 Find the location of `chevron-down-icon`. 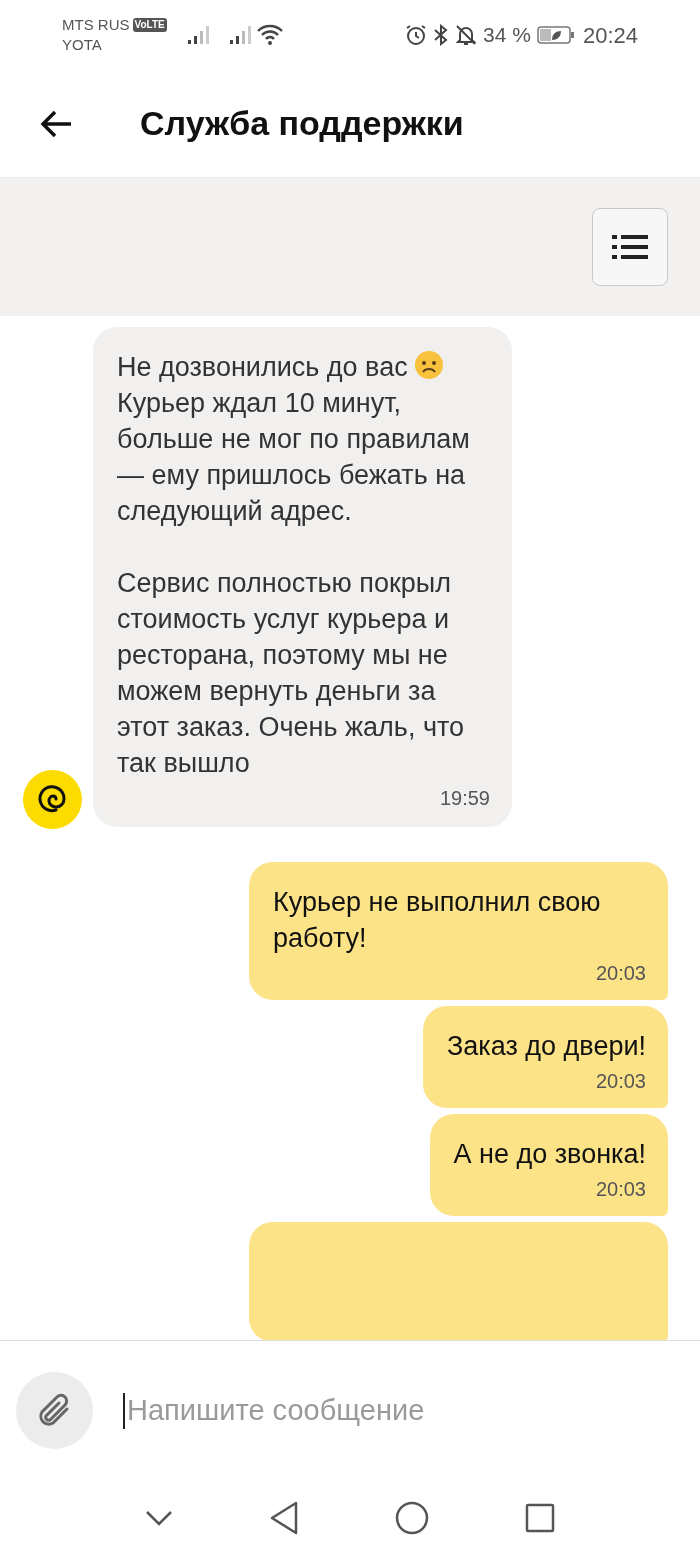

chevron-down-icon is located at coordinates (159, 1518).